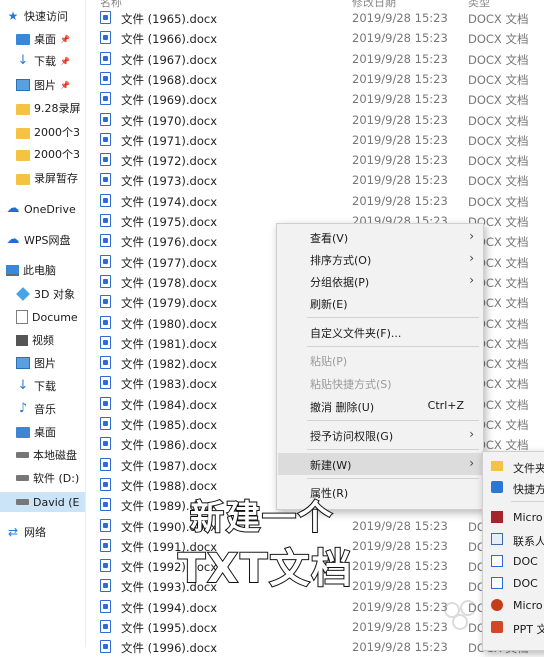  I want to click on contact-icon, so click(497, 539).